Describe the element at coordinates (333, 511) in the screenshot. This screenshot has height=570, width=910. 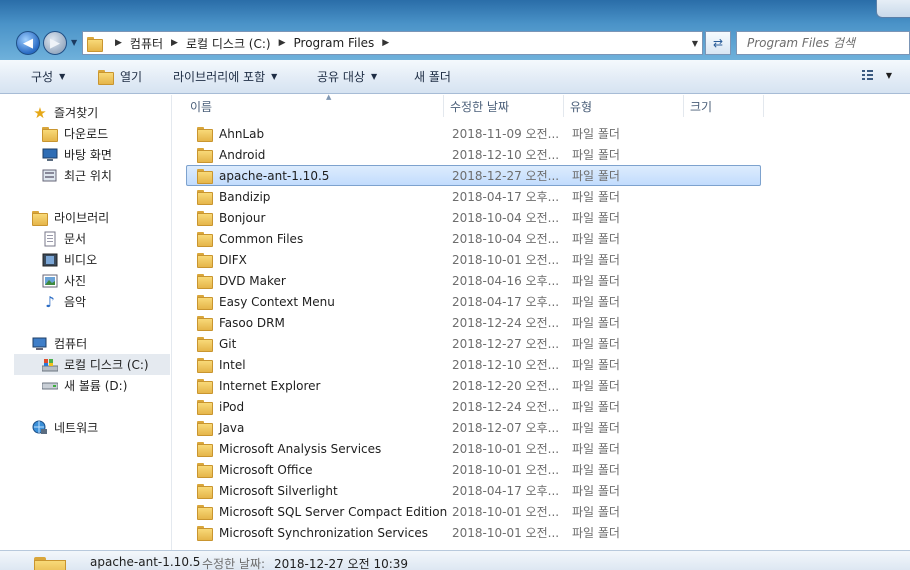
I see `file-name: Microsoft SQL Server Compact Edition` at that location.